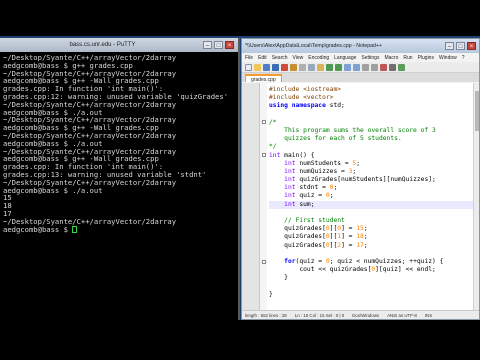  Describe the element at coordinates (7, 206) in the screenshot. I see `terminal-line: 18` at that location.